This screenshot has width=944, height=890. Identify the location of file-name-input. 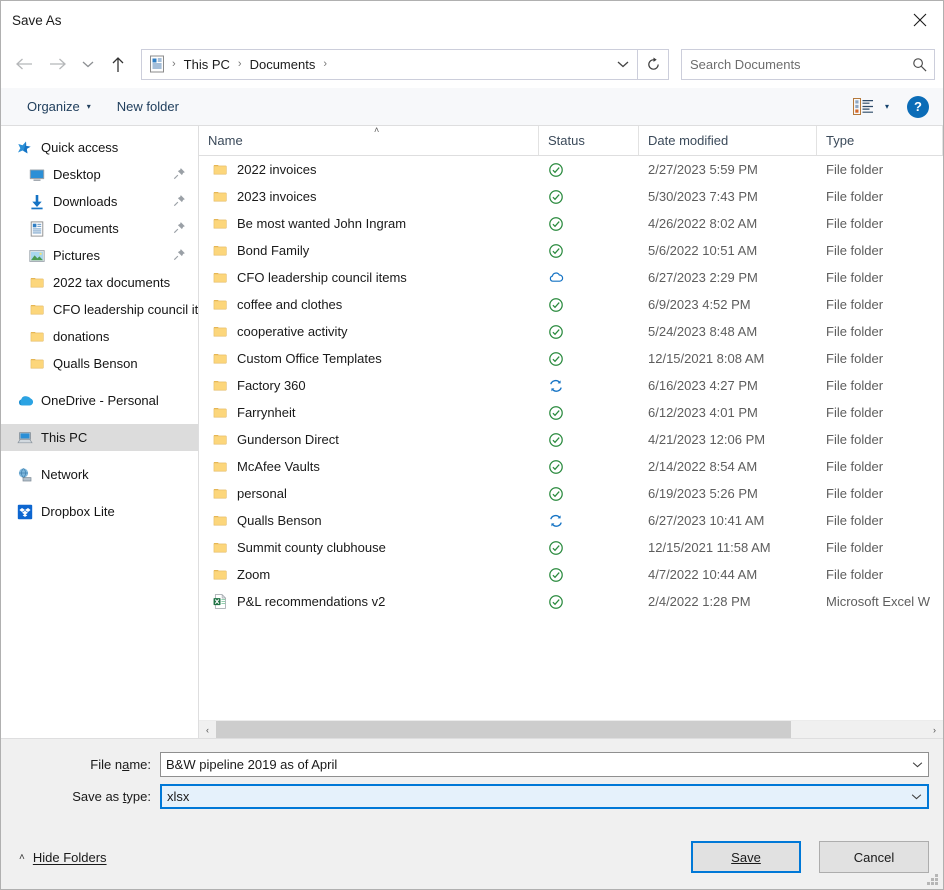
(533, 764).